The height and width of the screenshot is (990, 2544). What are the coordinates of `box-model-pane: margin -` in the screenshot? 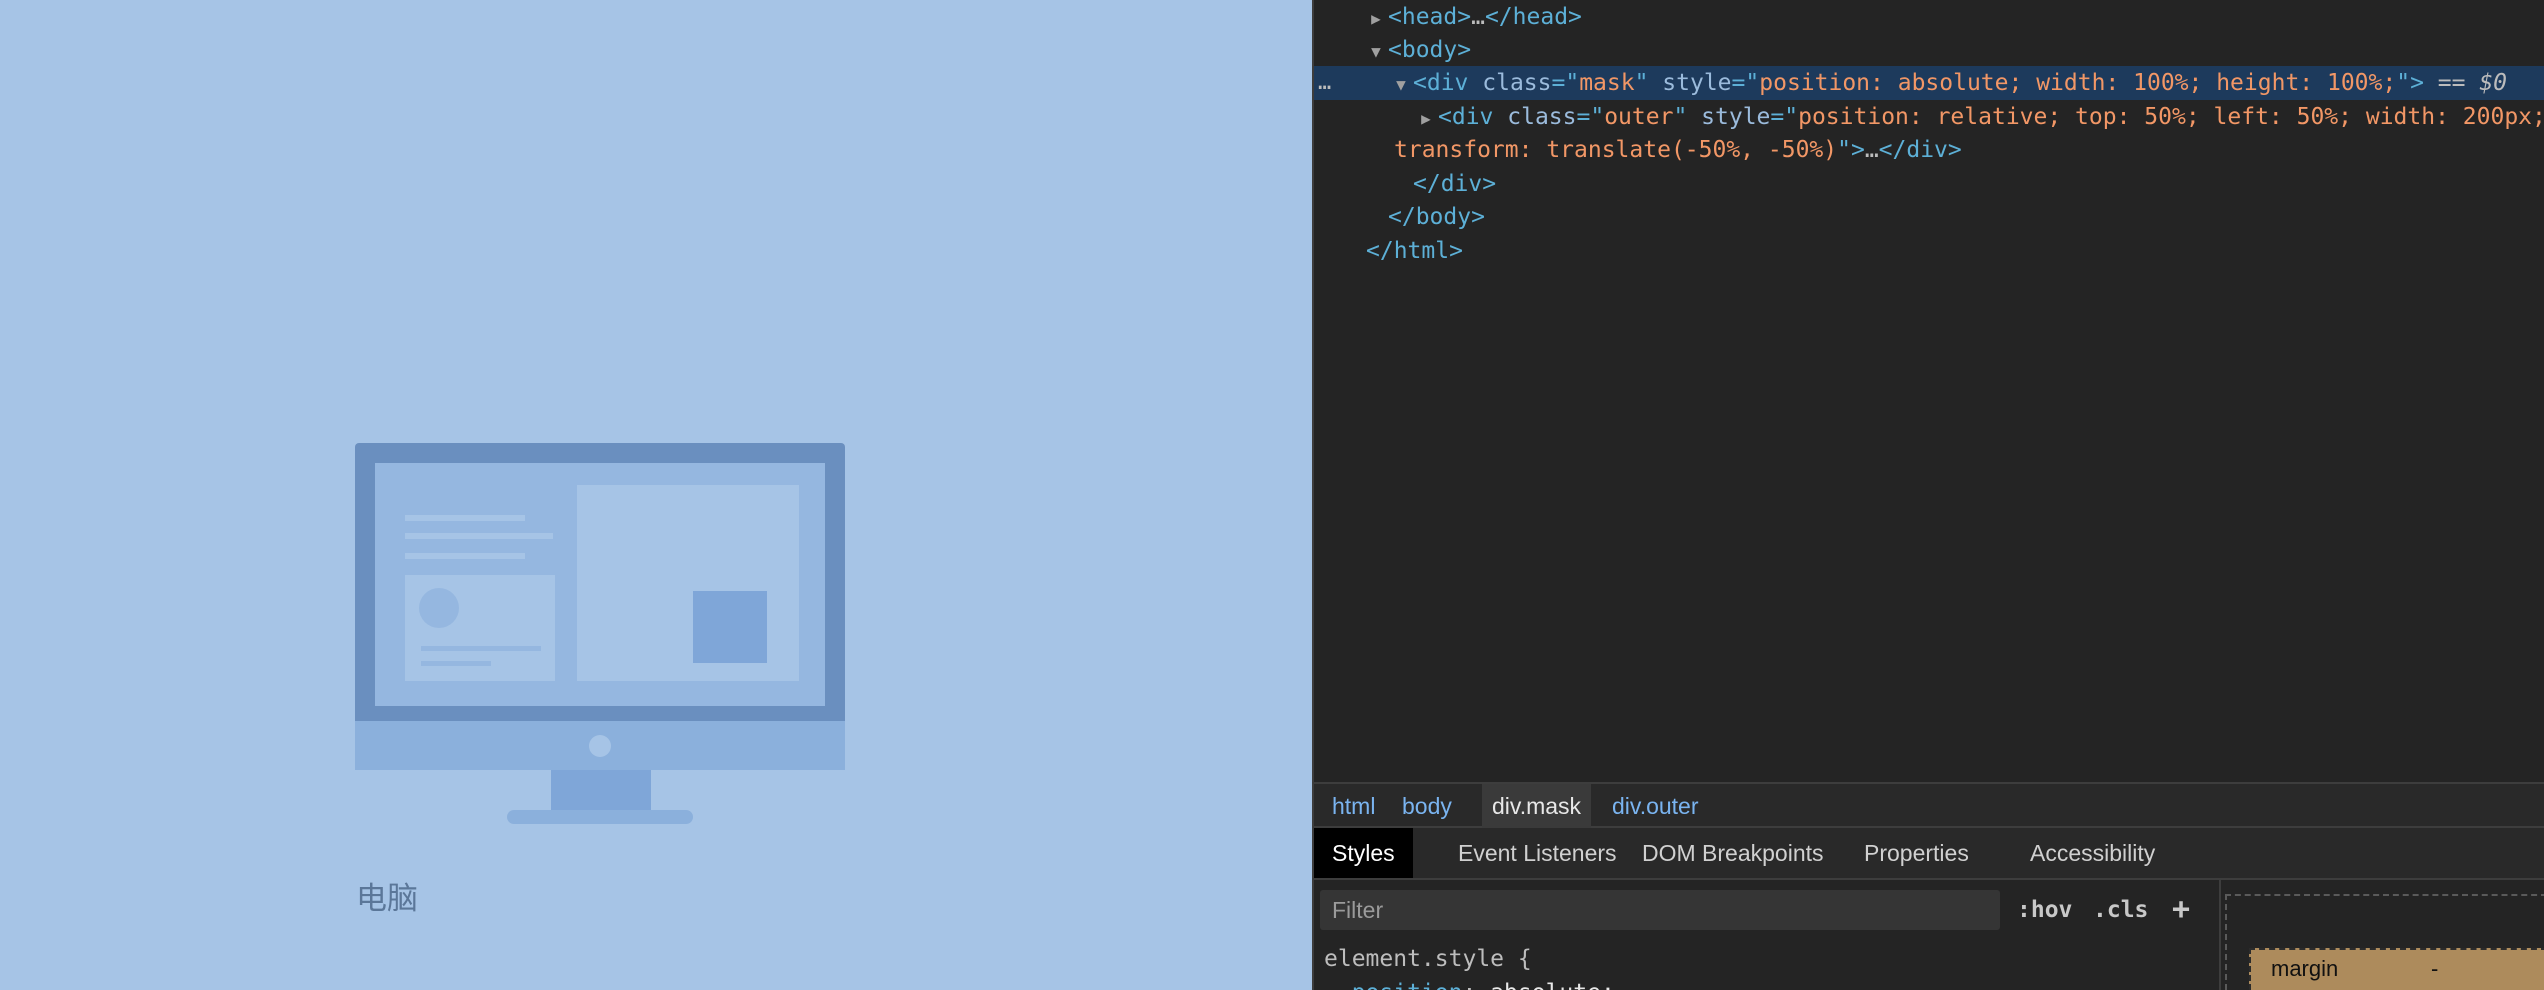 It's located at (2381, 935).